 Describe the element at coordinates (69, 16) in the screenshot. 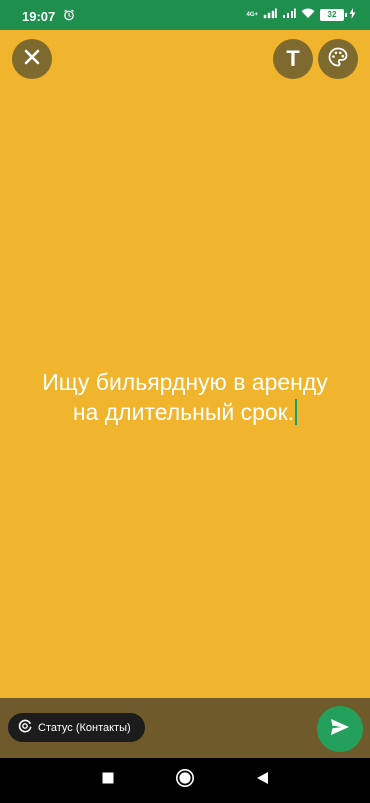

I see `alarm-icon` at that location.